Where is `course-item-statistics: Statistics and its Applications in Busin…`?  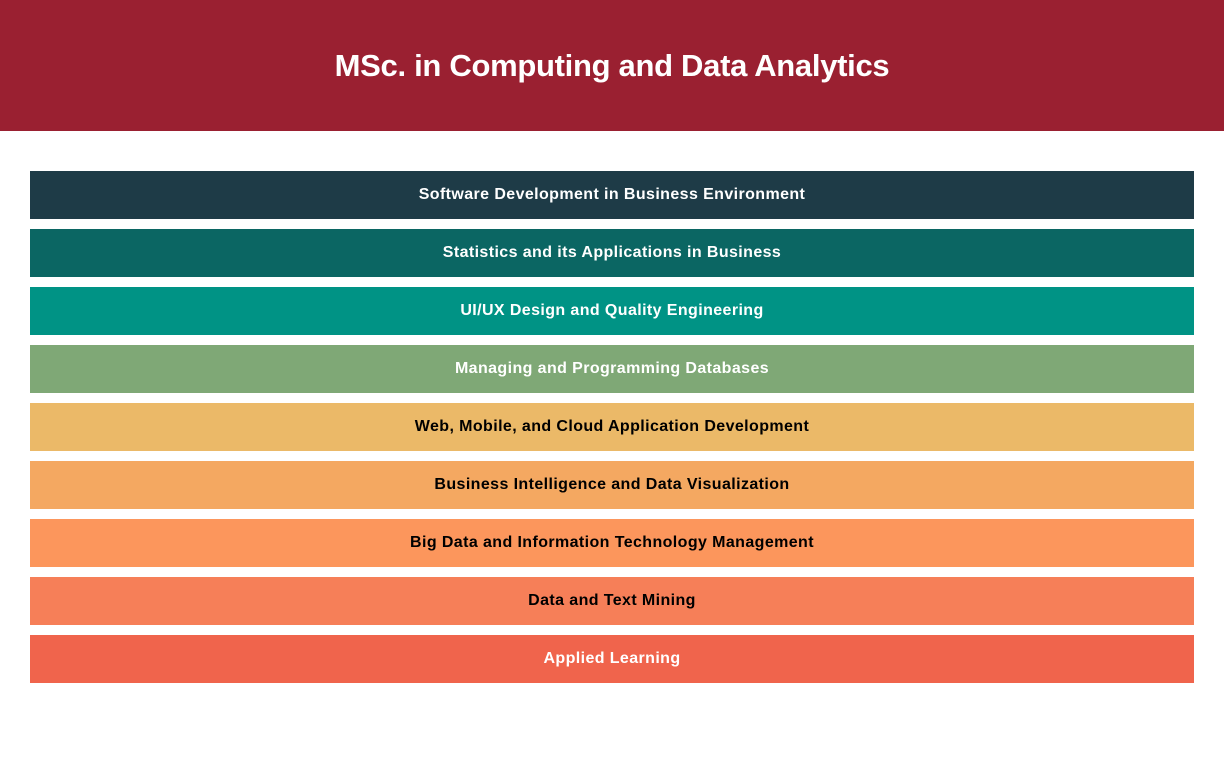
course-item-statistics: Statistics and its Applications in Busin… is located at coordinates (612, 253).